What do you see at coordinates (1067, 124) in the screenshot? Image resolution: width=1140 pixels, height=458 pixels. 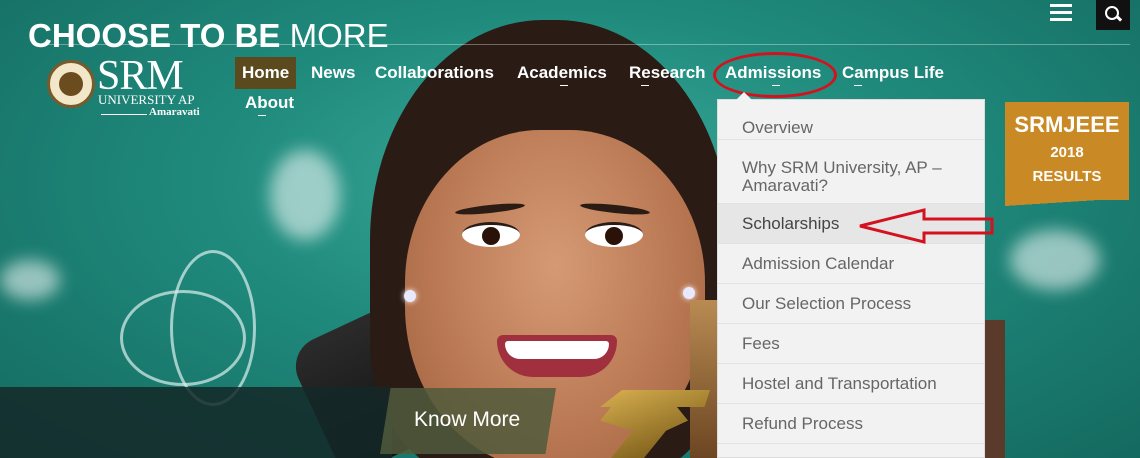 I see `badge-title: SRMJEEE` at bounding box center [1067, 124].